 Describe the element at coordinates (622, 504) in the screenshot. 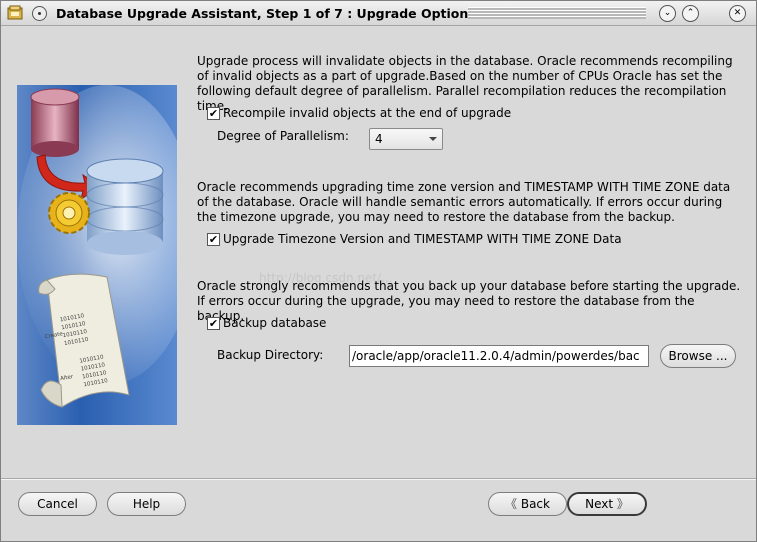

I see `chevron-right-icon: 》` at that location.